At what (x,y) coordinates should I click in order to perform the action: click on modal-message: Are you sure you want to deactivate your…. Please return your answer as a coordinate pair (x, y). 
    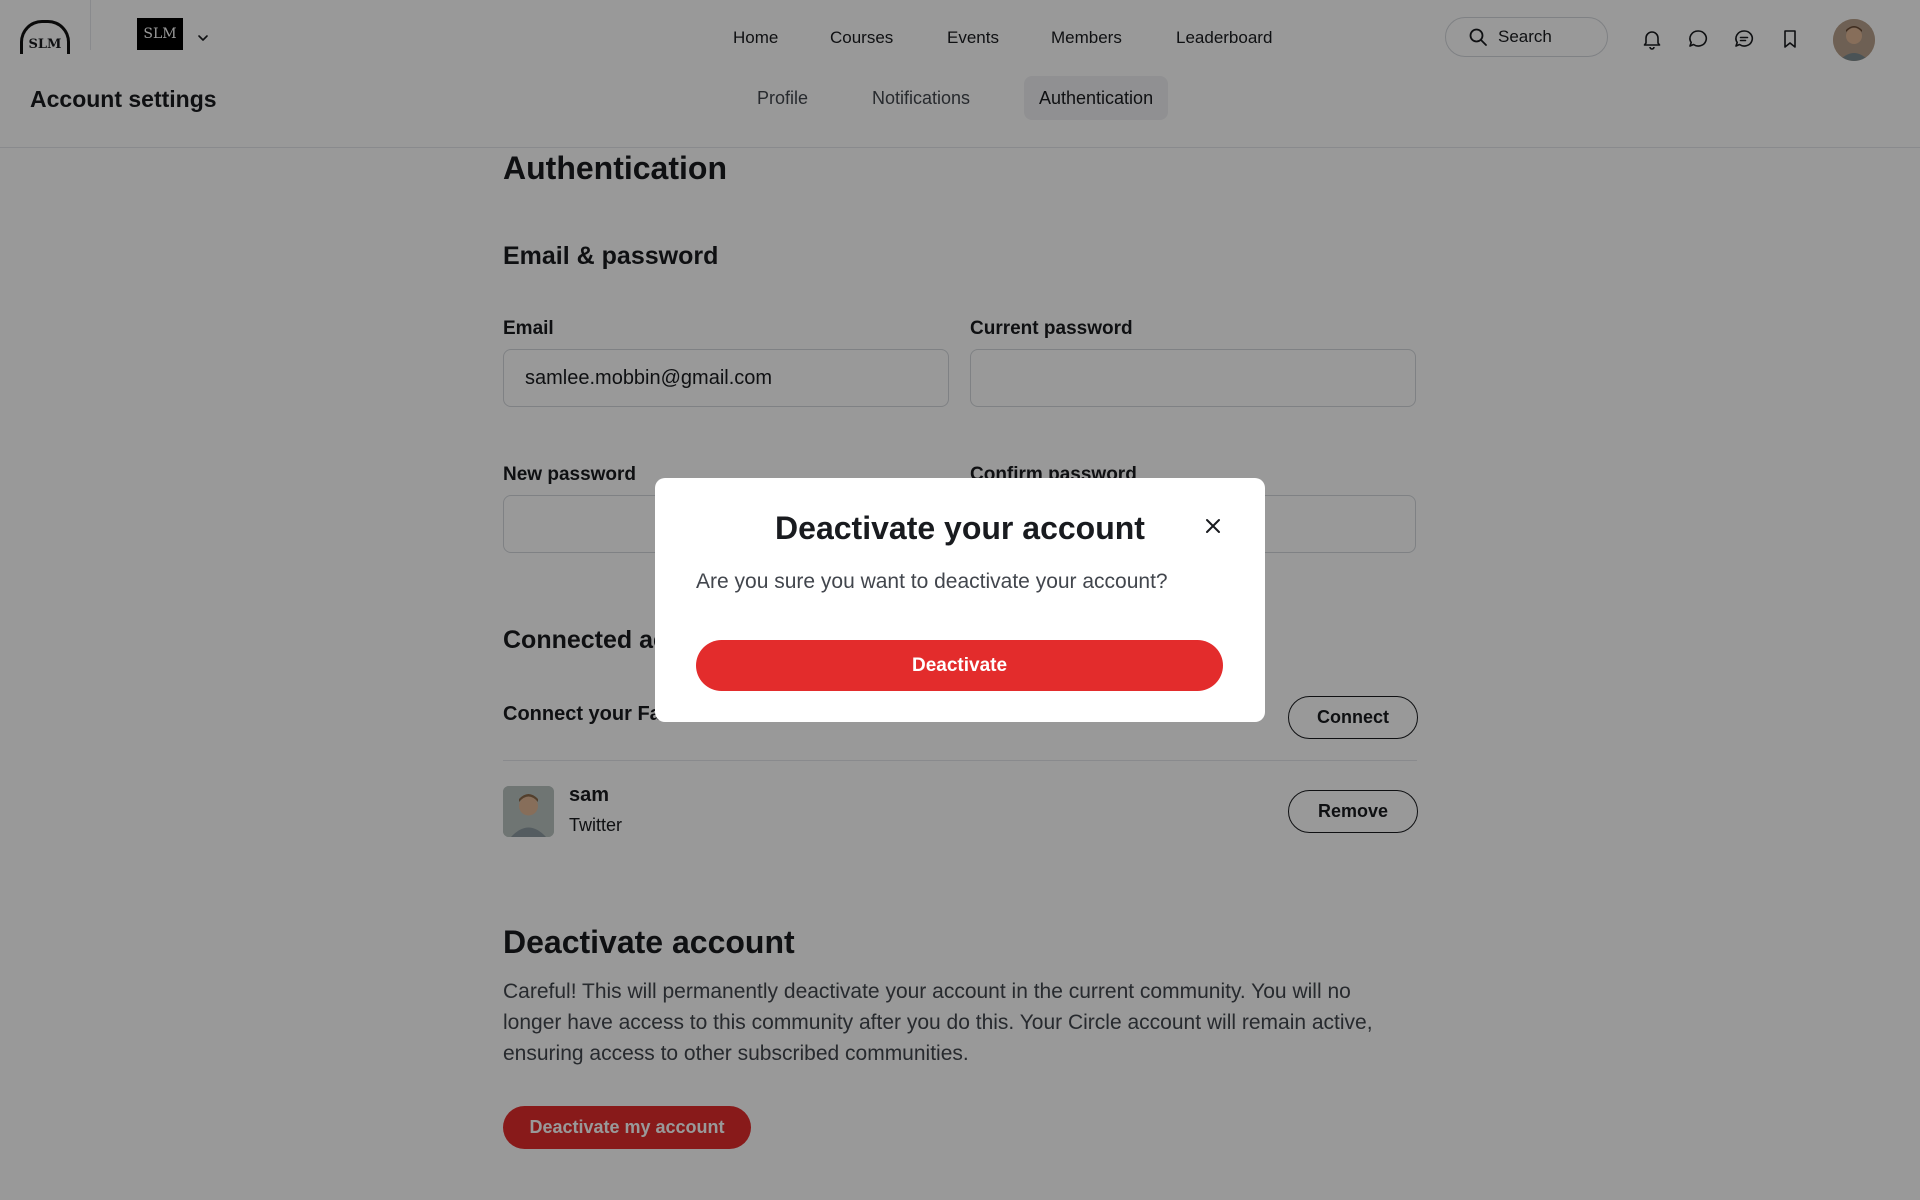
    Looking at the image, I should click on (932, 581).